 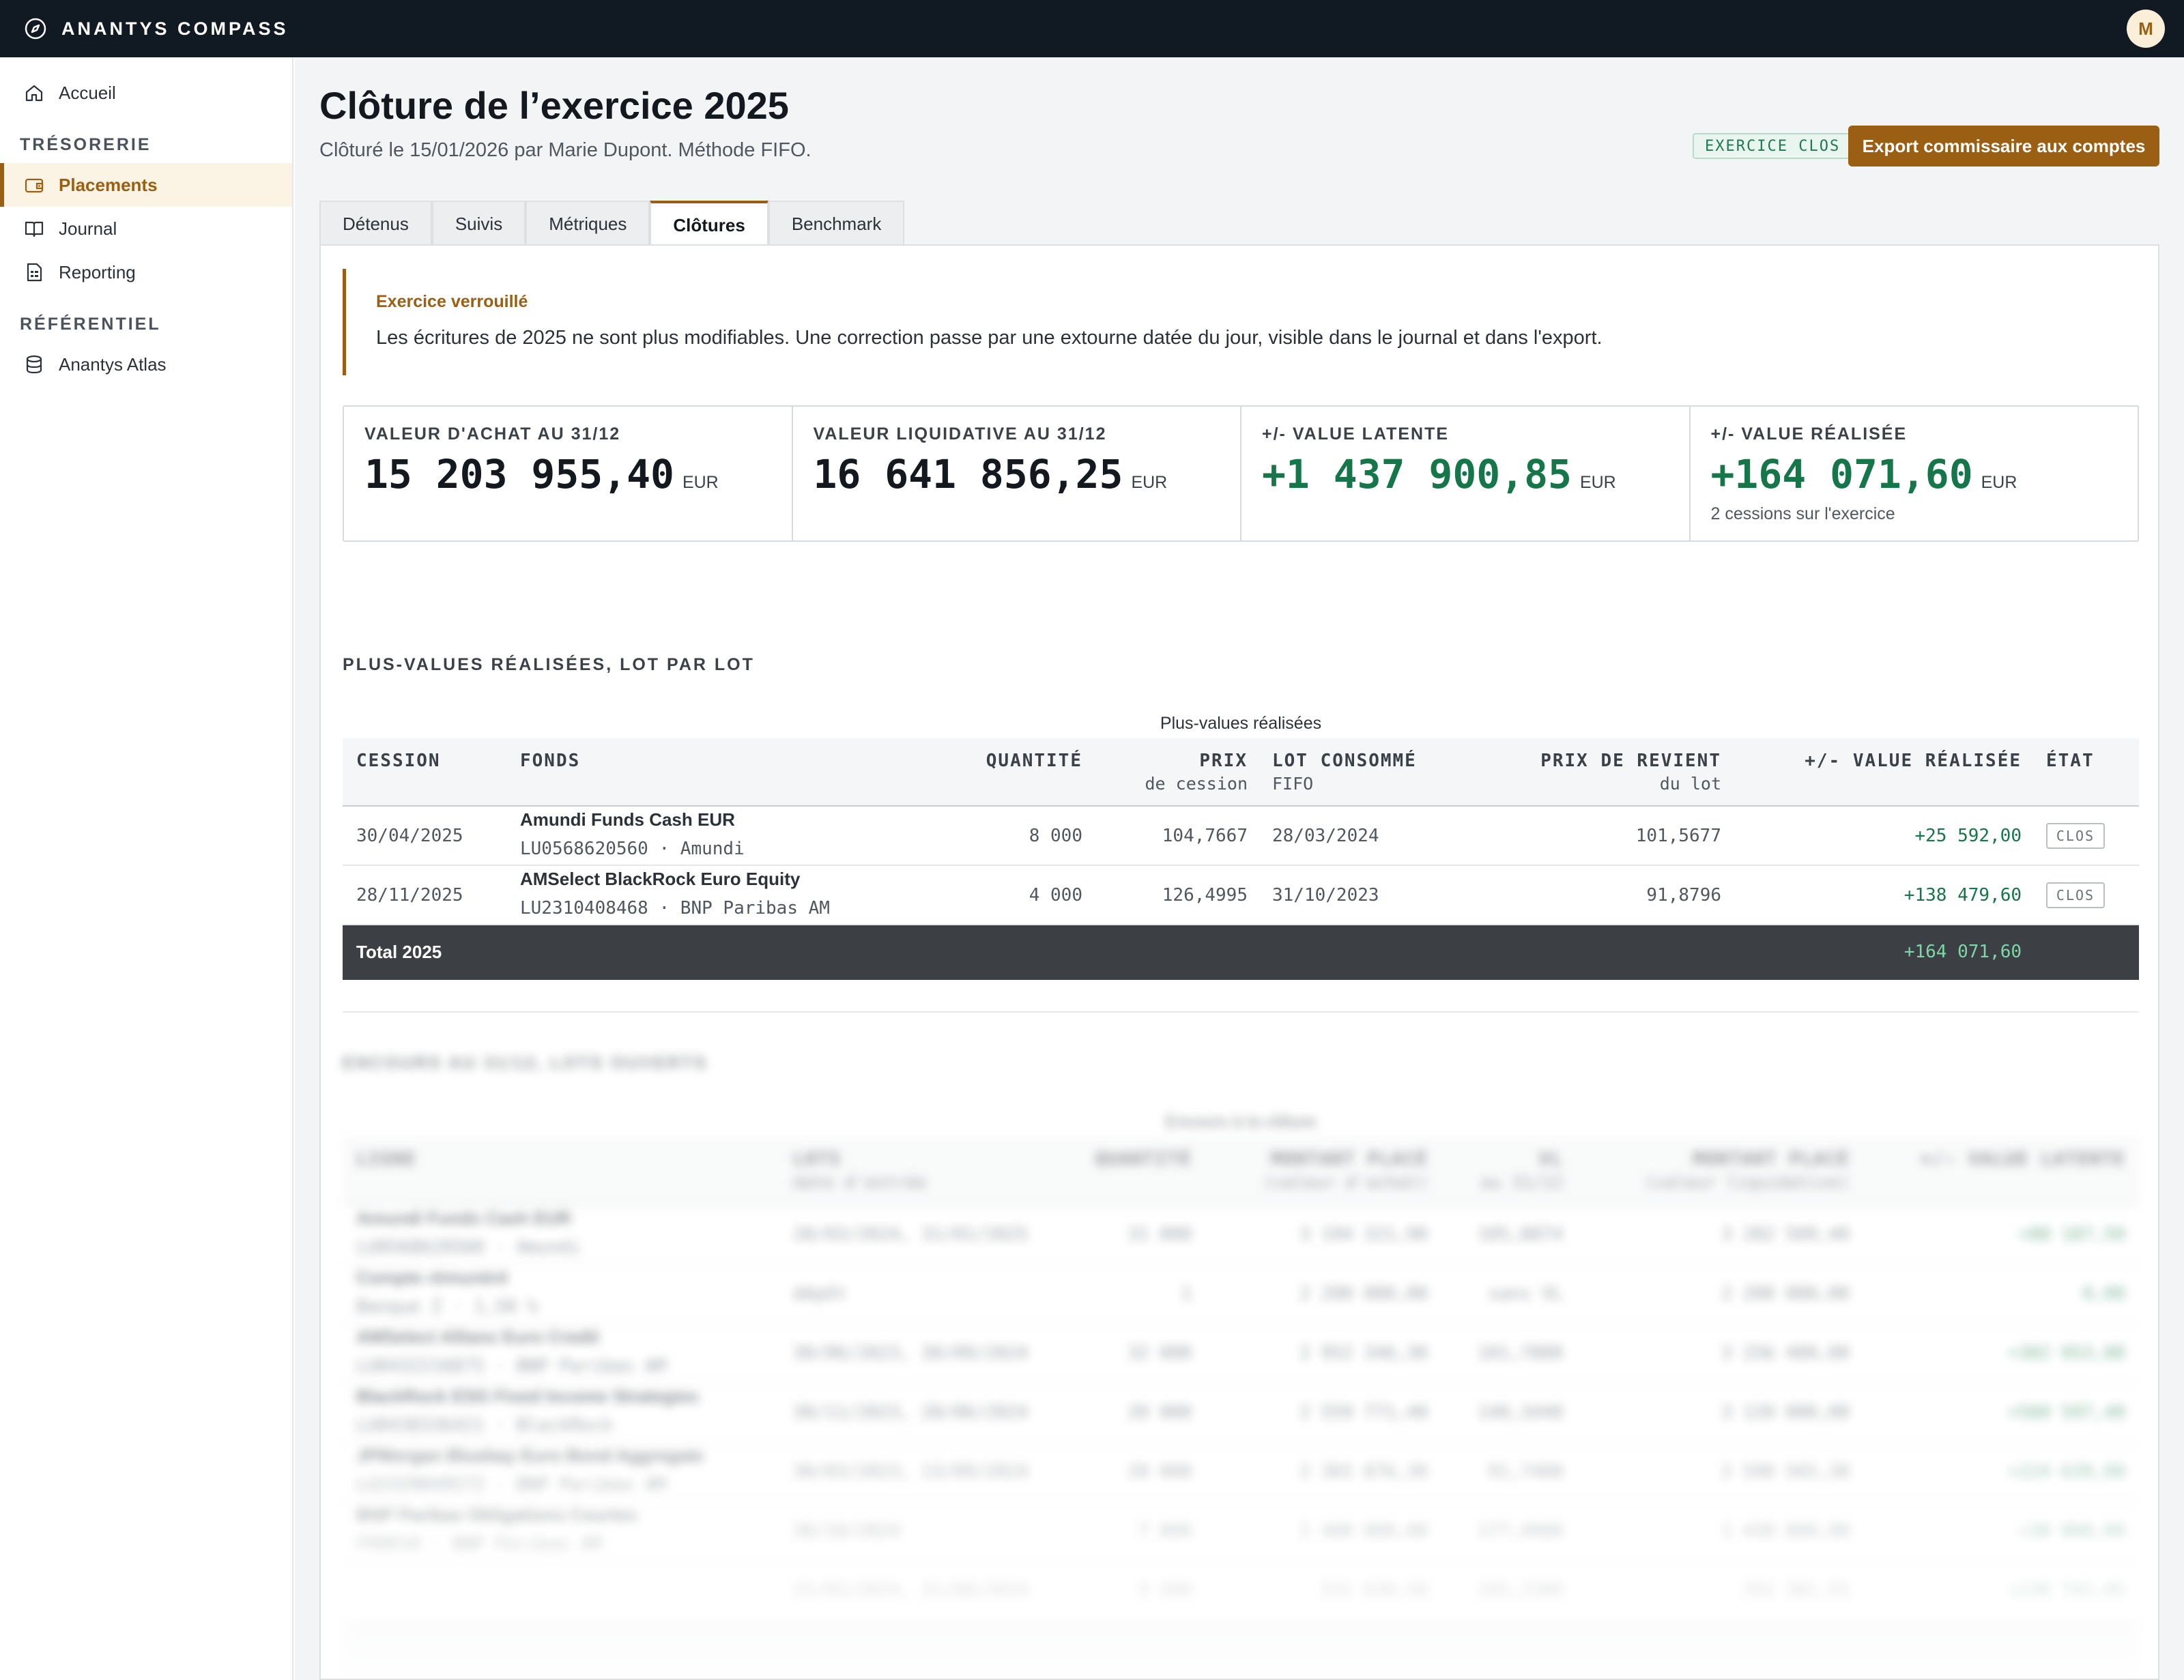 I want to click on sidebar-item-label: Anantys Atlas, so click(x=113, y=364).